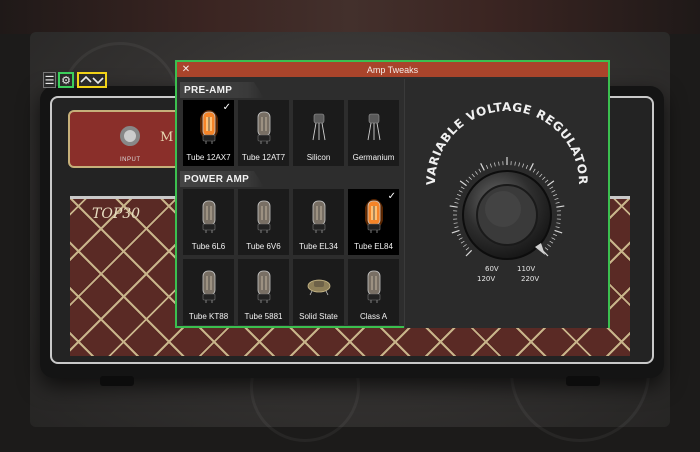  What do you see at coordinates (263, 316) in the screenshot?
I see `option-label: Tube 5881` at bounding box center [263, 316].